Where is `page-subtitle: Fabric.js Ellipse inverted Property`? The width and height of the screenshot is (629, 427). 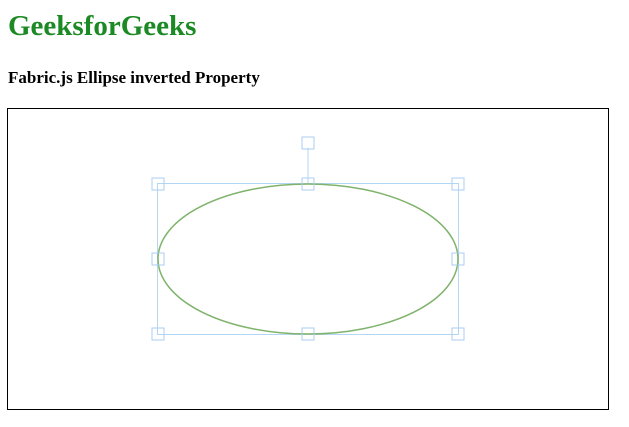 page-subtitle: Fabric.js Ellipse inverted Property is located at coordinates (134, 77).